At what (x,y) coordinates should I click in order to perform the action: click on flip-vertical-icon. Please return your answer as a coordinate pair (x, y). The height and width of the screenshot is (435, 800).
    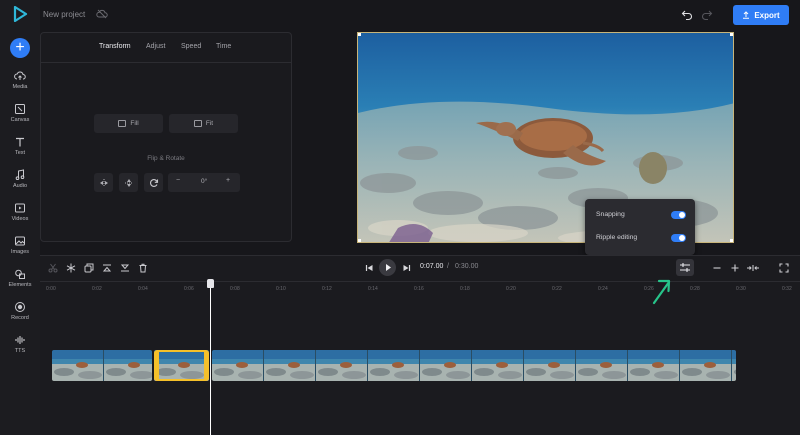
    Looking at the image, I should click on (128, 182).